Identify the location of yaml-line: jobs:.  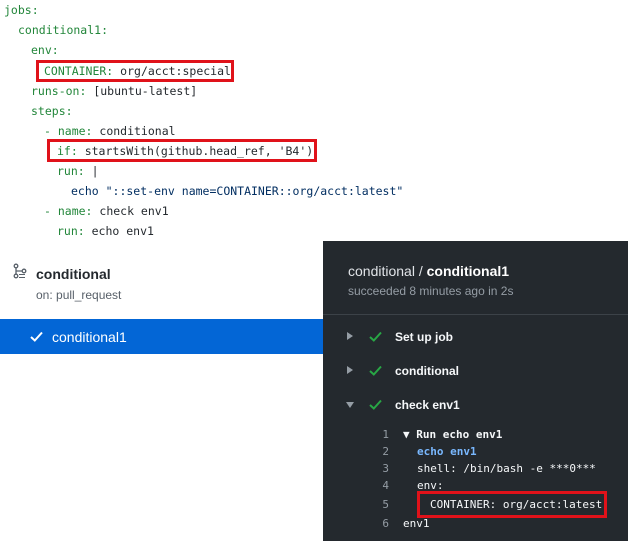
(21, 10).